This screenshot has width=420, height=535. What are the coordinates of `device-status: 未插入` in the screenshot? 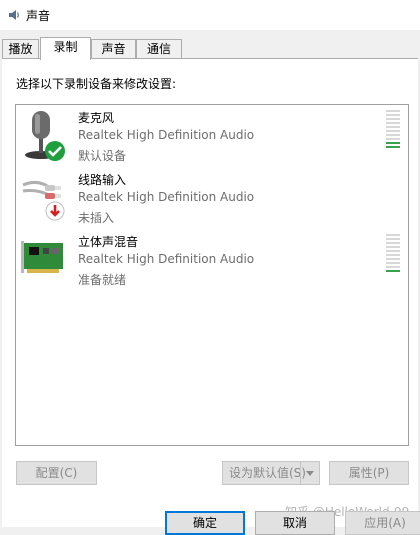 It's located at (96, 218).